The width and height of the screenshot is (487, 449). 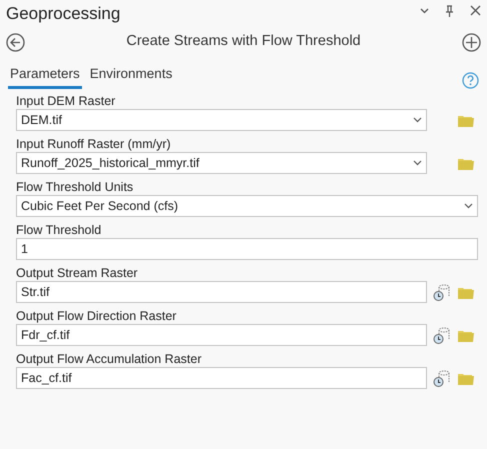 I want to click on pane-title: Geoprocessing, so click(x=63, y=14).